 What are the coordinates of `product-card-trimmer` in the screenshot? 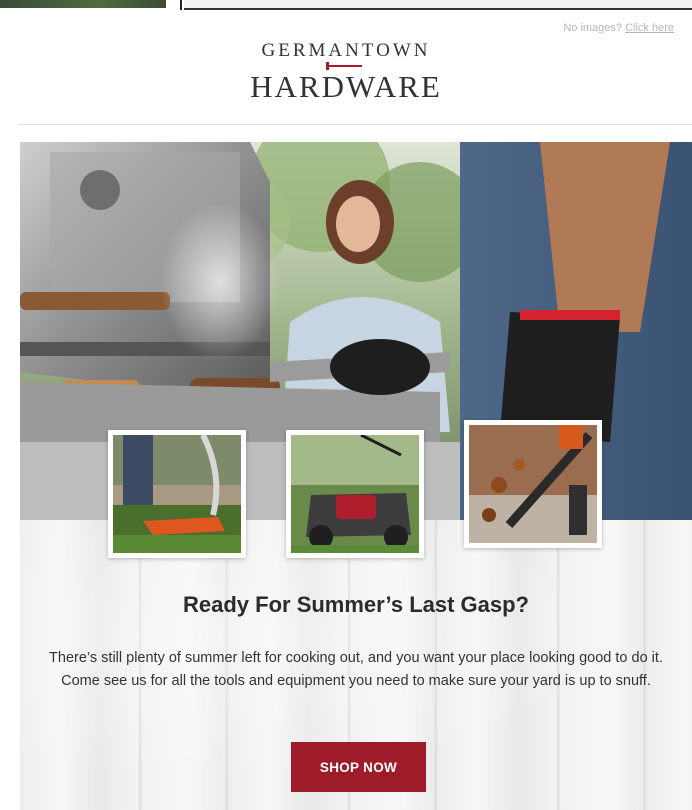 It's located at (177, 494).